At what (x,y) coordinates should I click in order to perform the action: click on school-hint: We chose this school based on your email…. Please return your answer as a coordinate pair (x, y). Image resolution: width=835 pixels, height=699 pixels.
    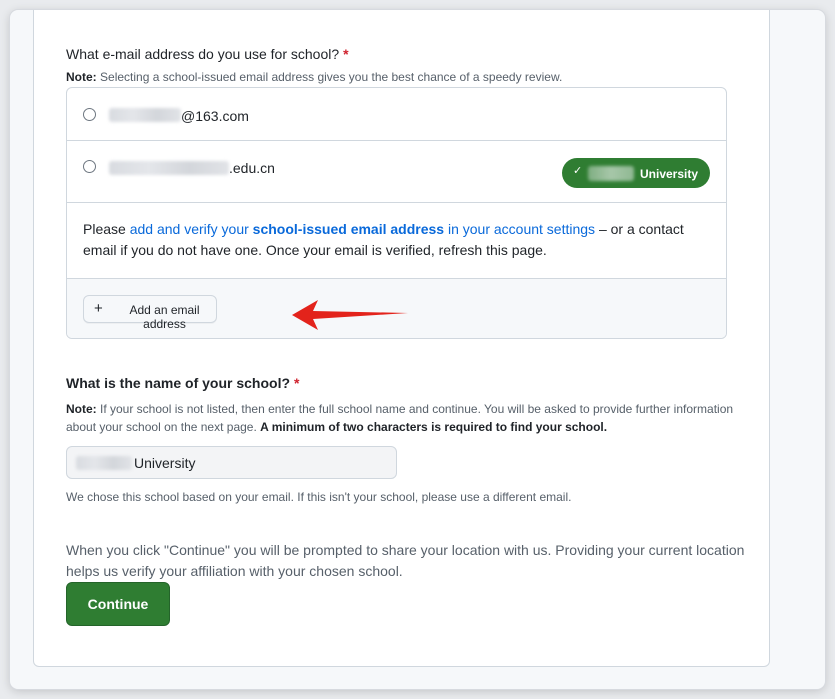
    Looking at the image, I should click on (319, 497).